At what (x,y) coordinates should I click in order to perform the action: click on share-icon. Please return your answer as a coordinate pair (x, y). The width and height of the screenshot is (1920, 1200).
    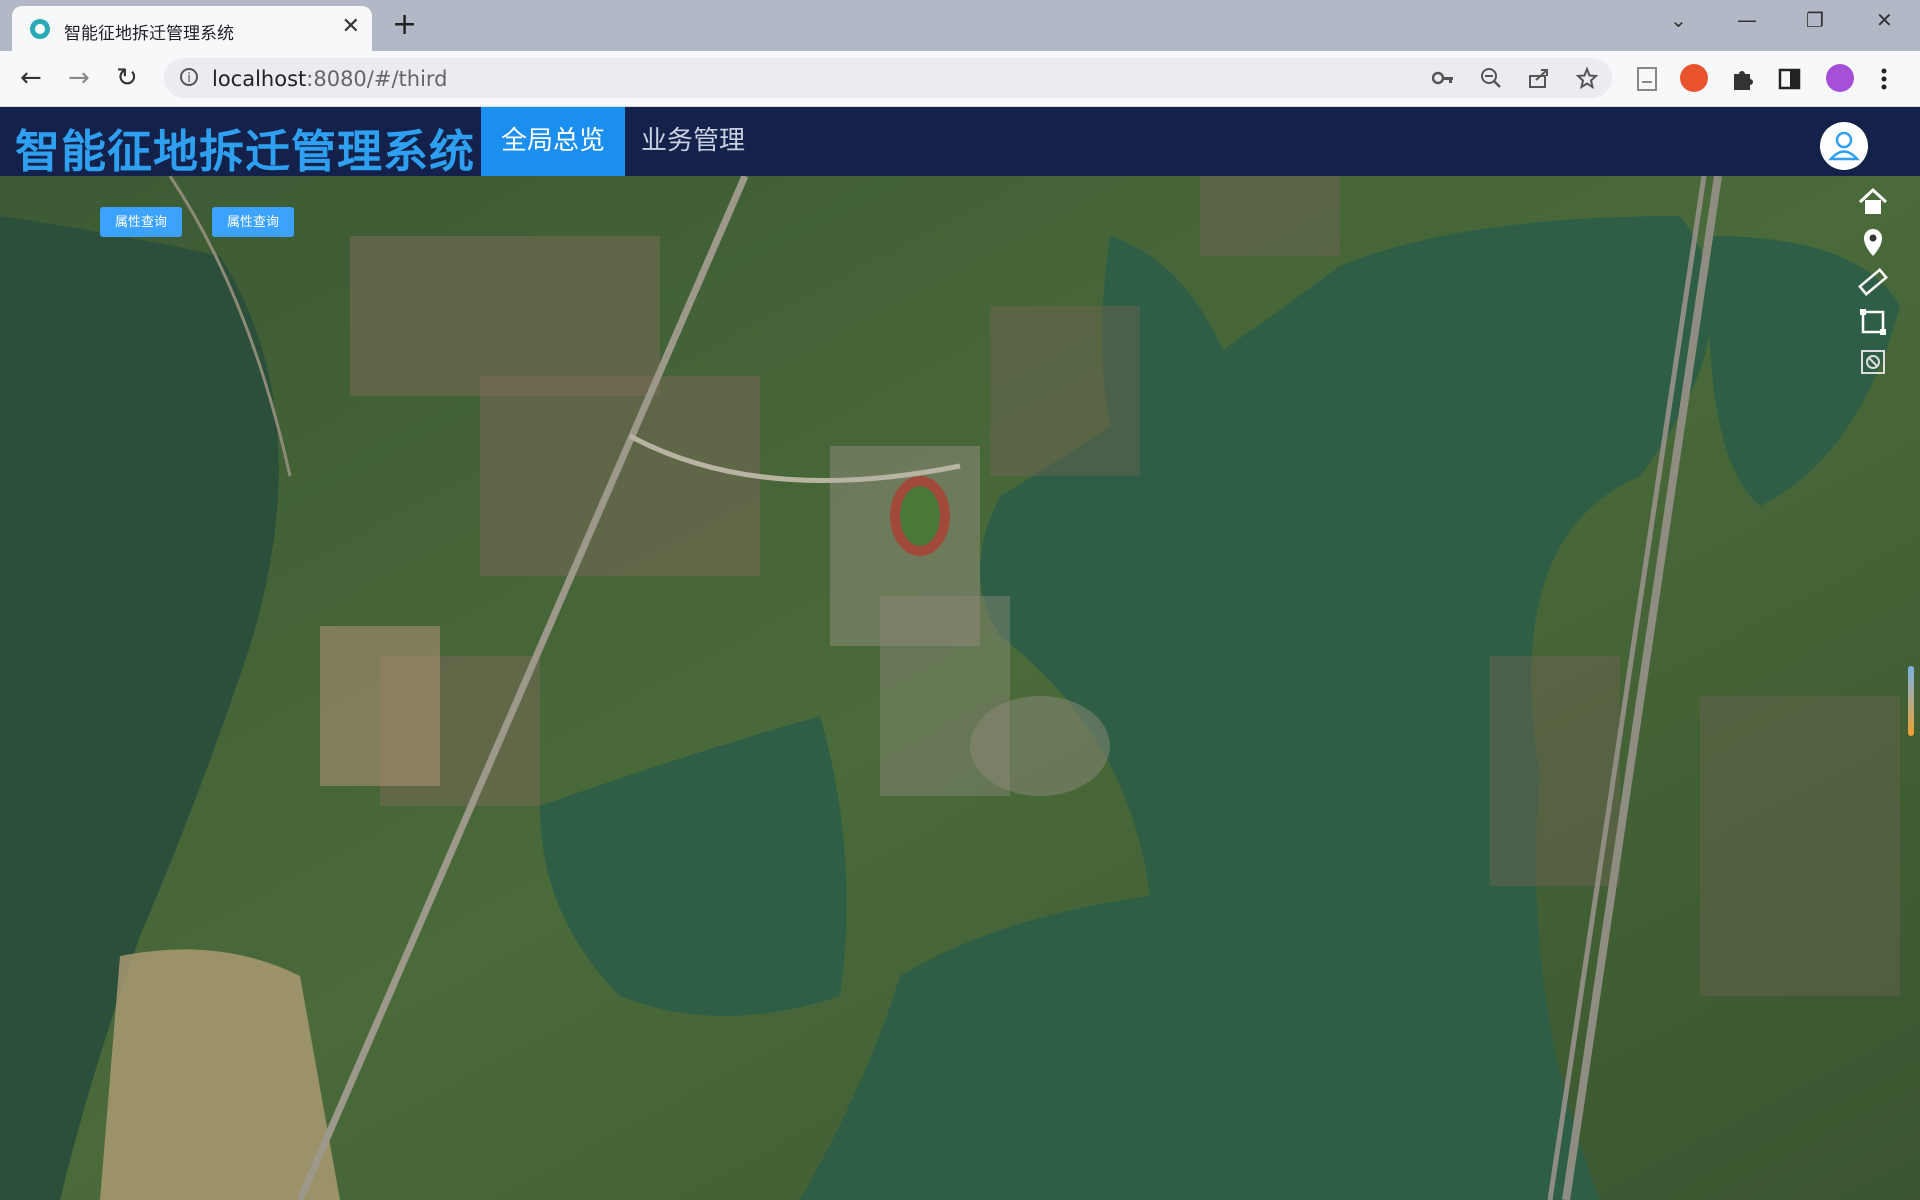
    Looking at the image, I should click on (1539, 78).